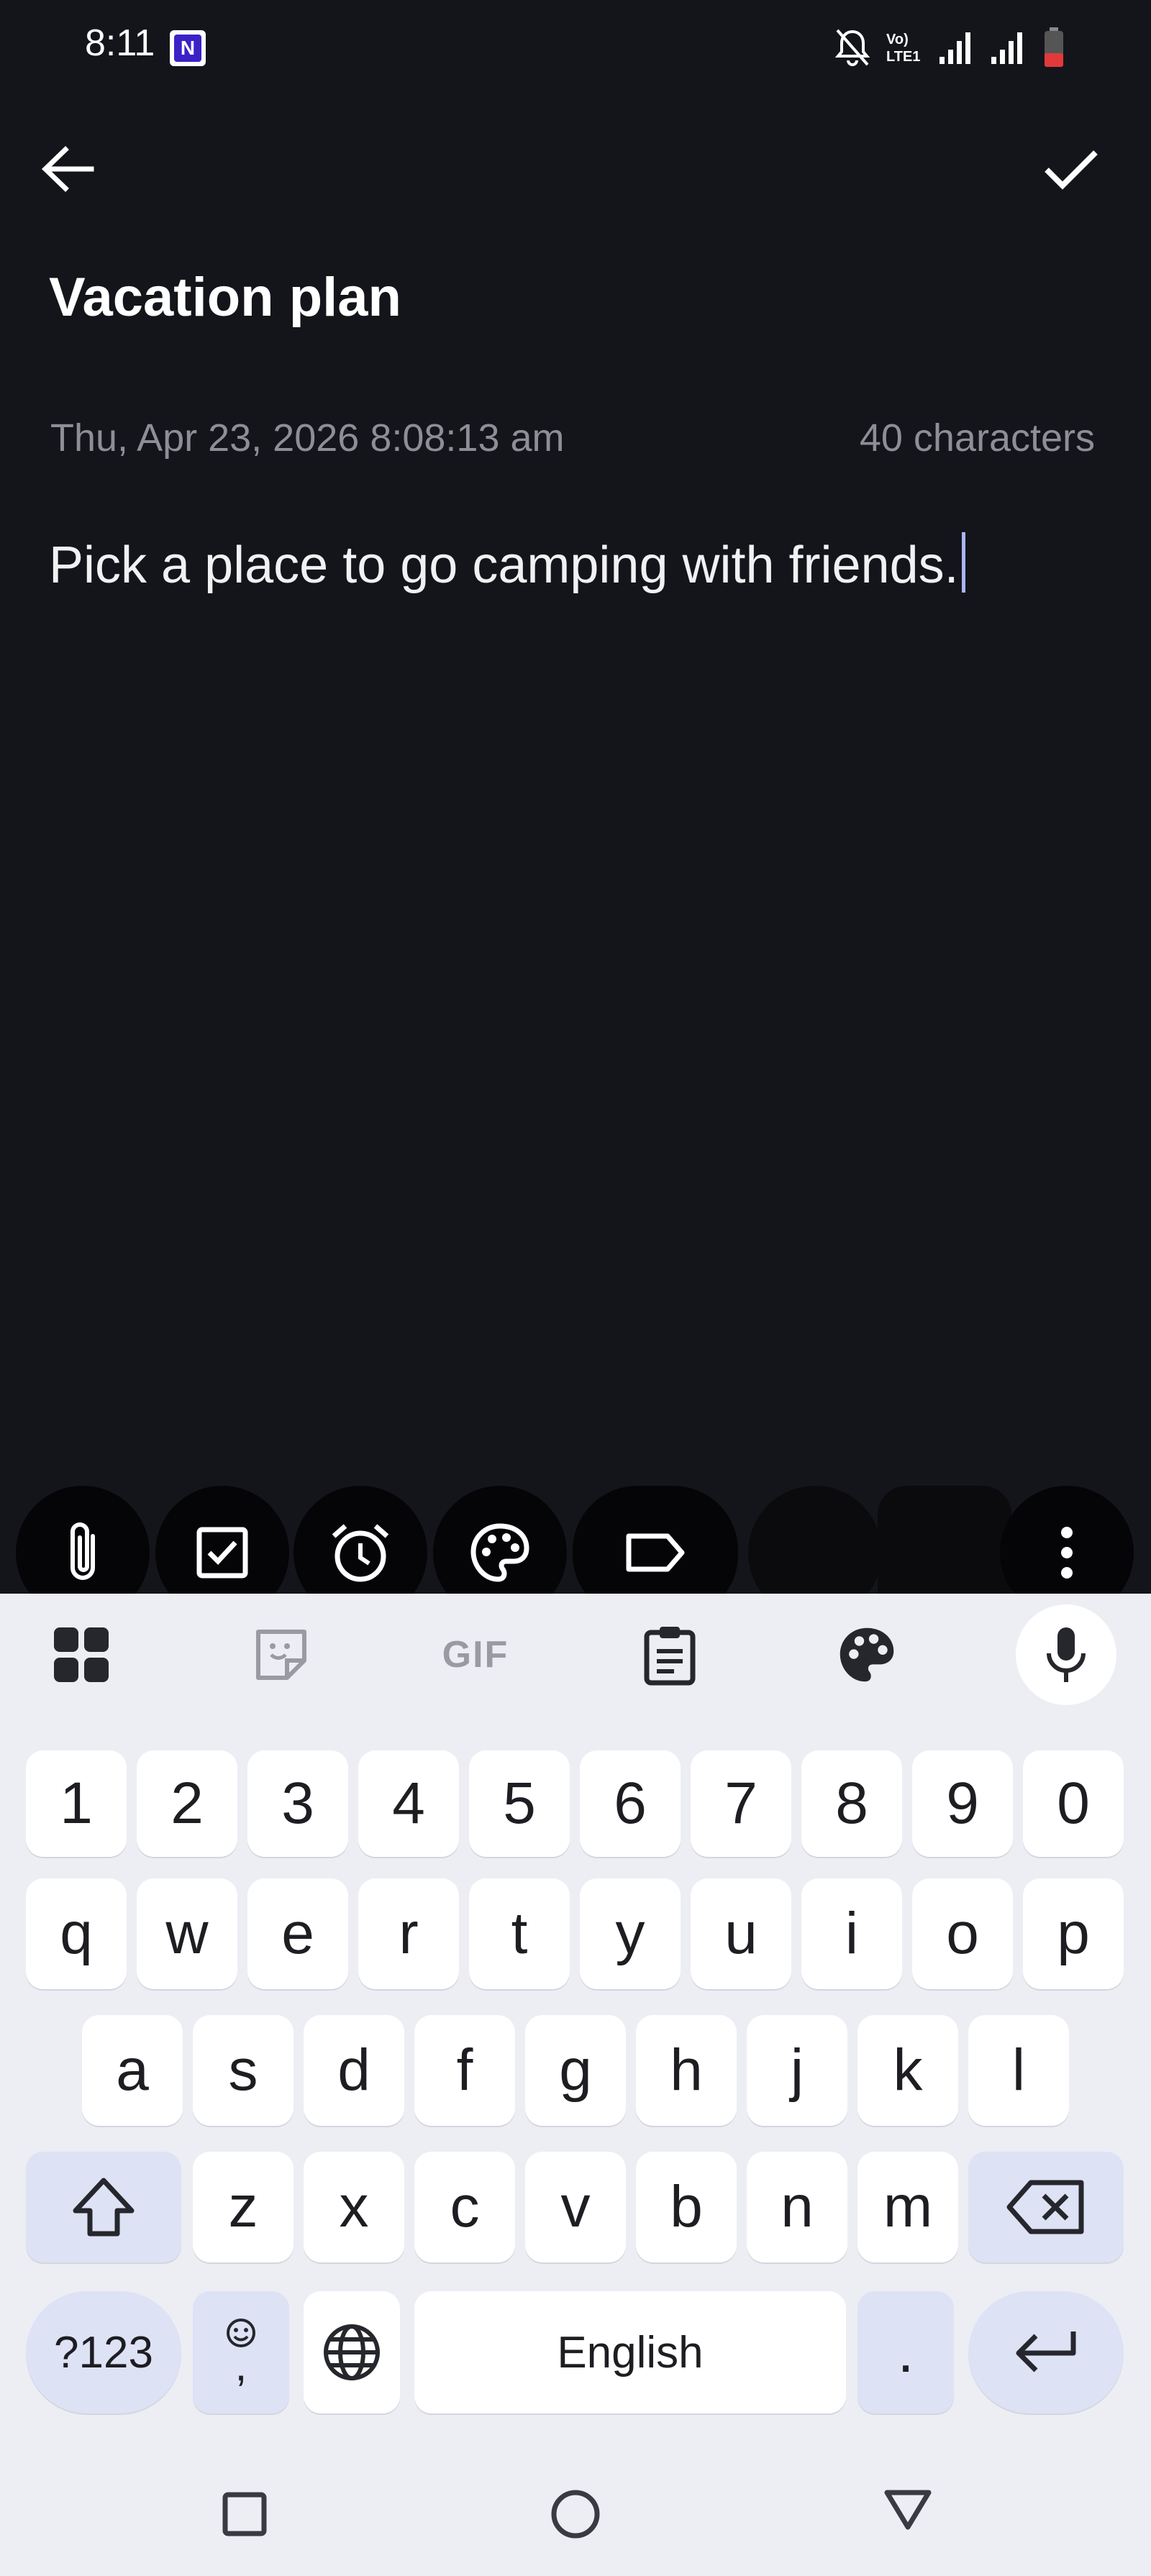 Image resolution: width=1151 pixels, height=2576 pixels. I want to click on backspace-icon, so click(1045, 2207).